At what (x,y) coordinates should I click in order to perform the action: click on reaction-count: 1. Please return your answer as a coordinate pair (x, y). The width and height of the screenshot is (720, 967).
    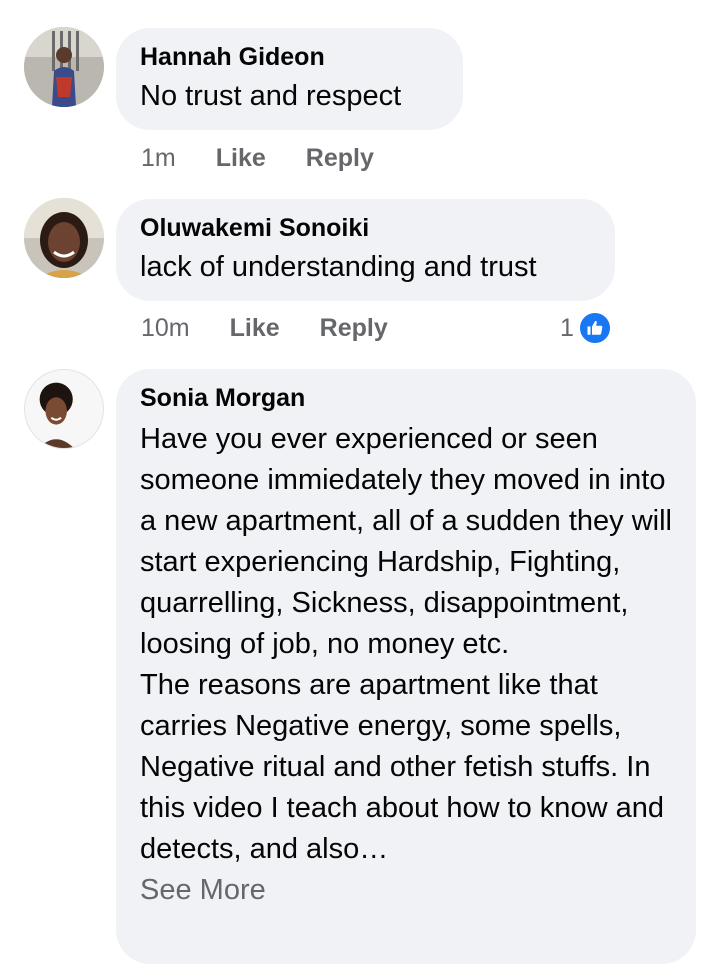
    Looking at the image, I should click on (586, 328).